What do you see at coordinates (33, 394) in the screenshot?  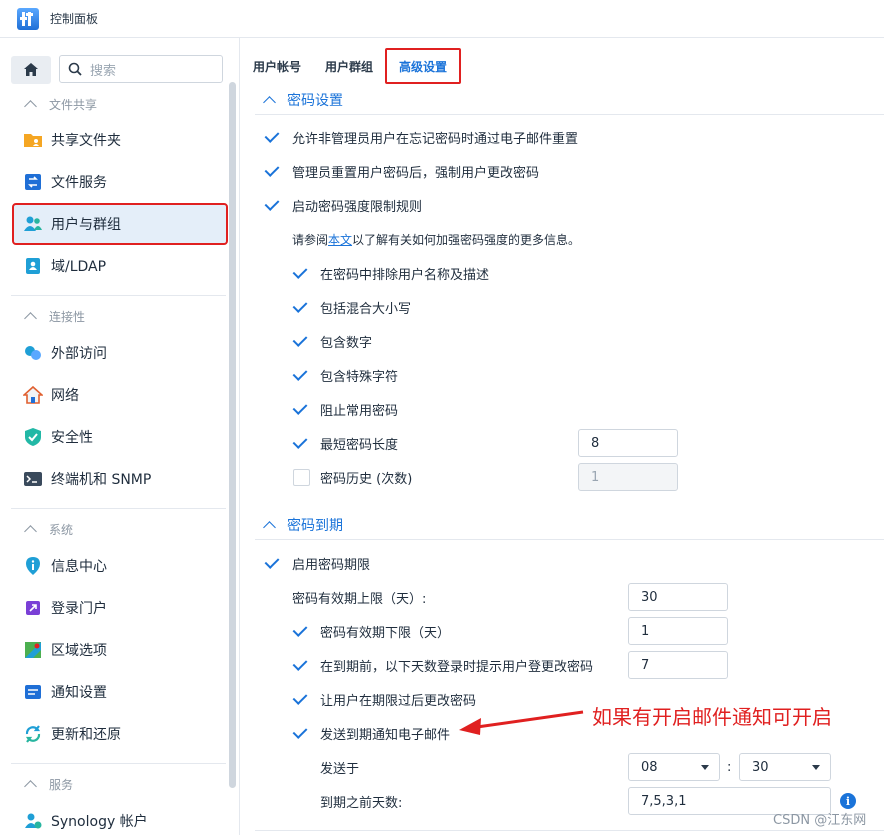 I see `network-house-icon` at bounding box center [33, 394].